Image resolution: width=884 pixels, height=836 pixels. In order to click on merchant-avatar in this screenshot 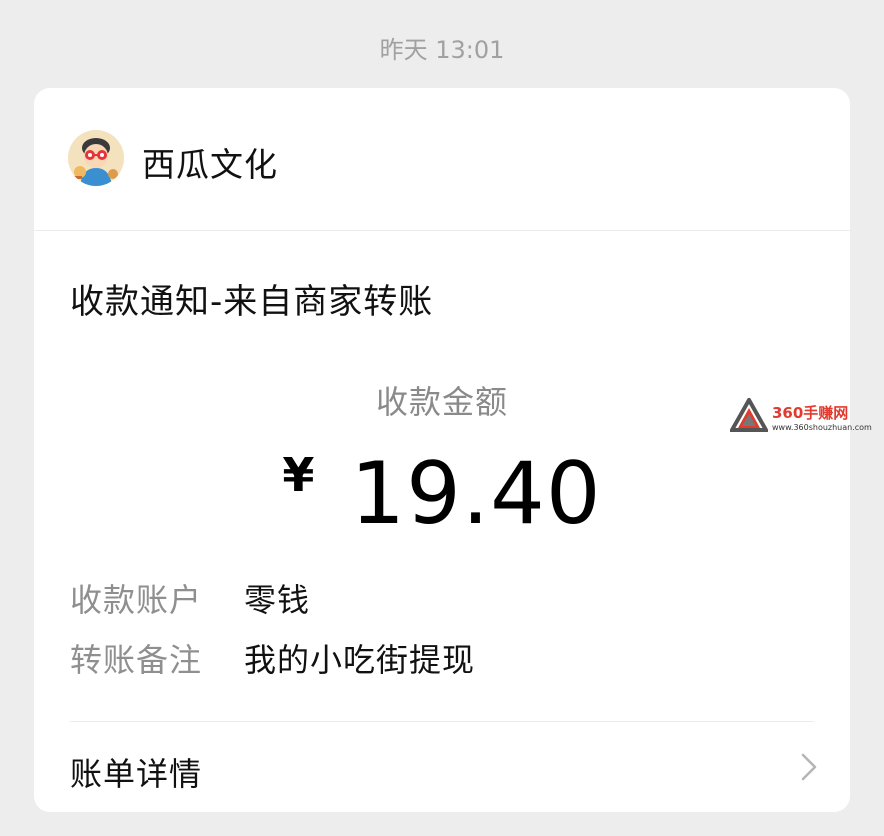, I will do `click(96, 158)`.